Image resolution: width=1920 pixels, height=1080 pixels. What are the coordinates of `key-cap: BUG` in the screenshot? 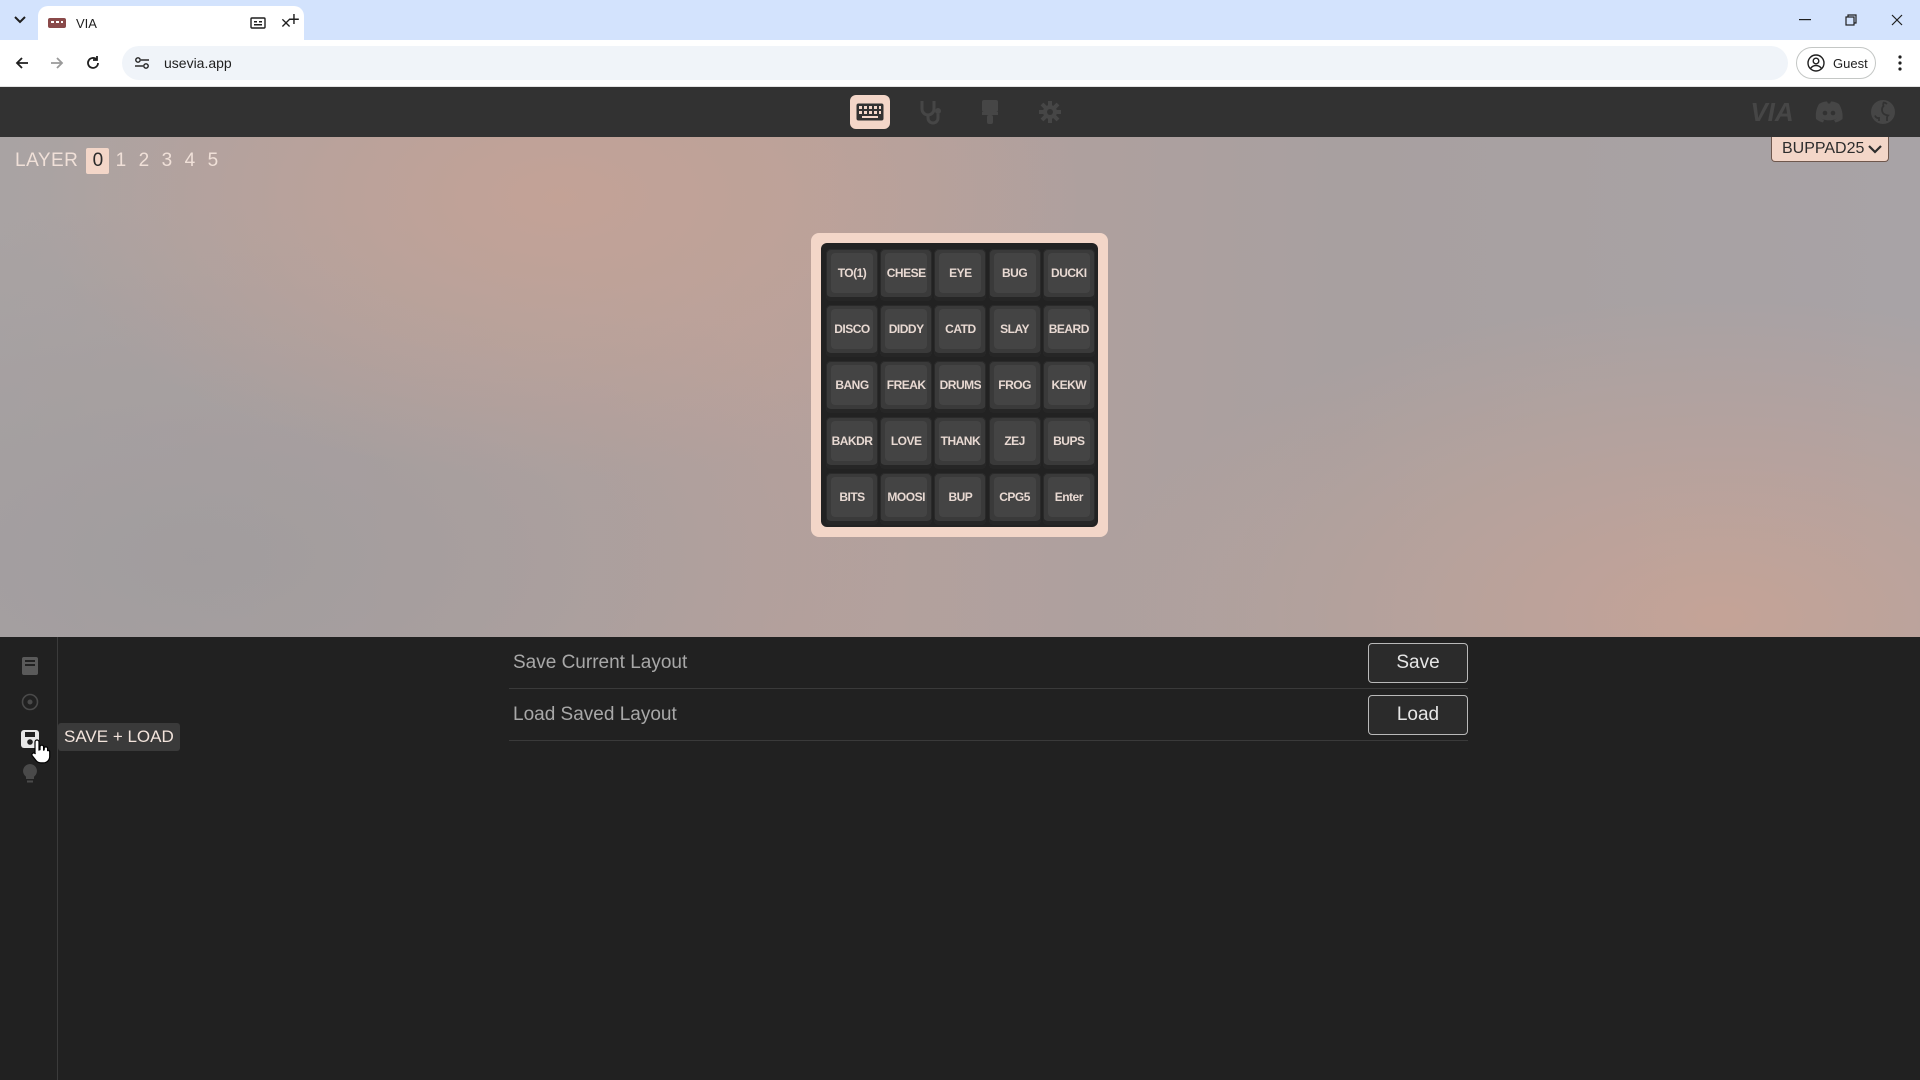 It's located at (1014, 273).